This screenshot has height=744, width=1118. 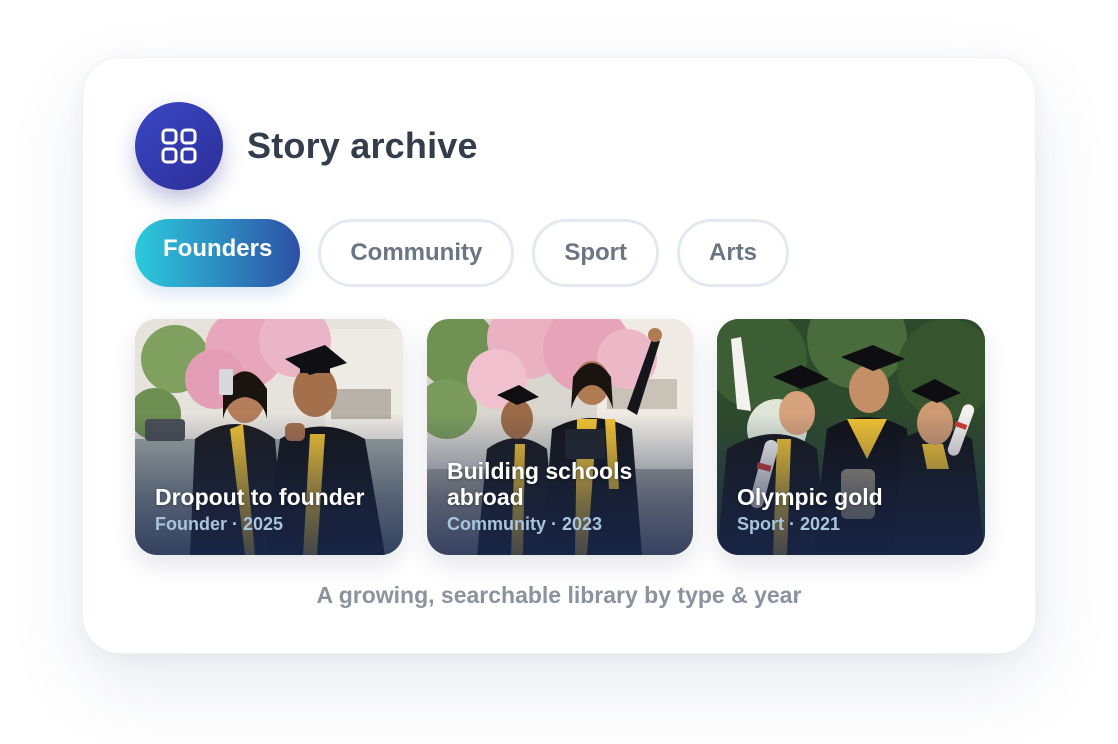 What do you see at coordinates (596, 253) in the screenshot?
I see `tab-sport: Sport` at bounding box center [596, 253].